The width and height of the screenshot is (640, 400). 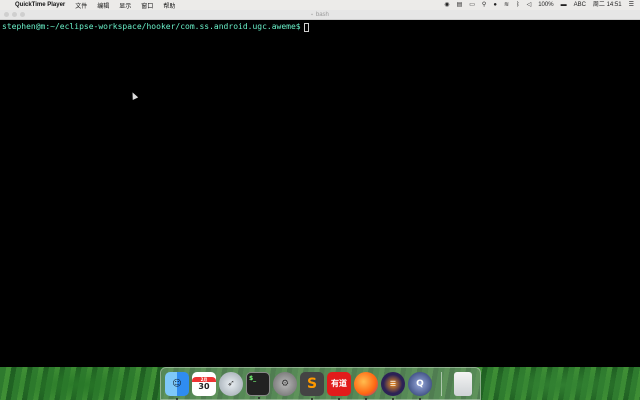 I want to click on terminal-icon: $_, so click(x=258, y=385).